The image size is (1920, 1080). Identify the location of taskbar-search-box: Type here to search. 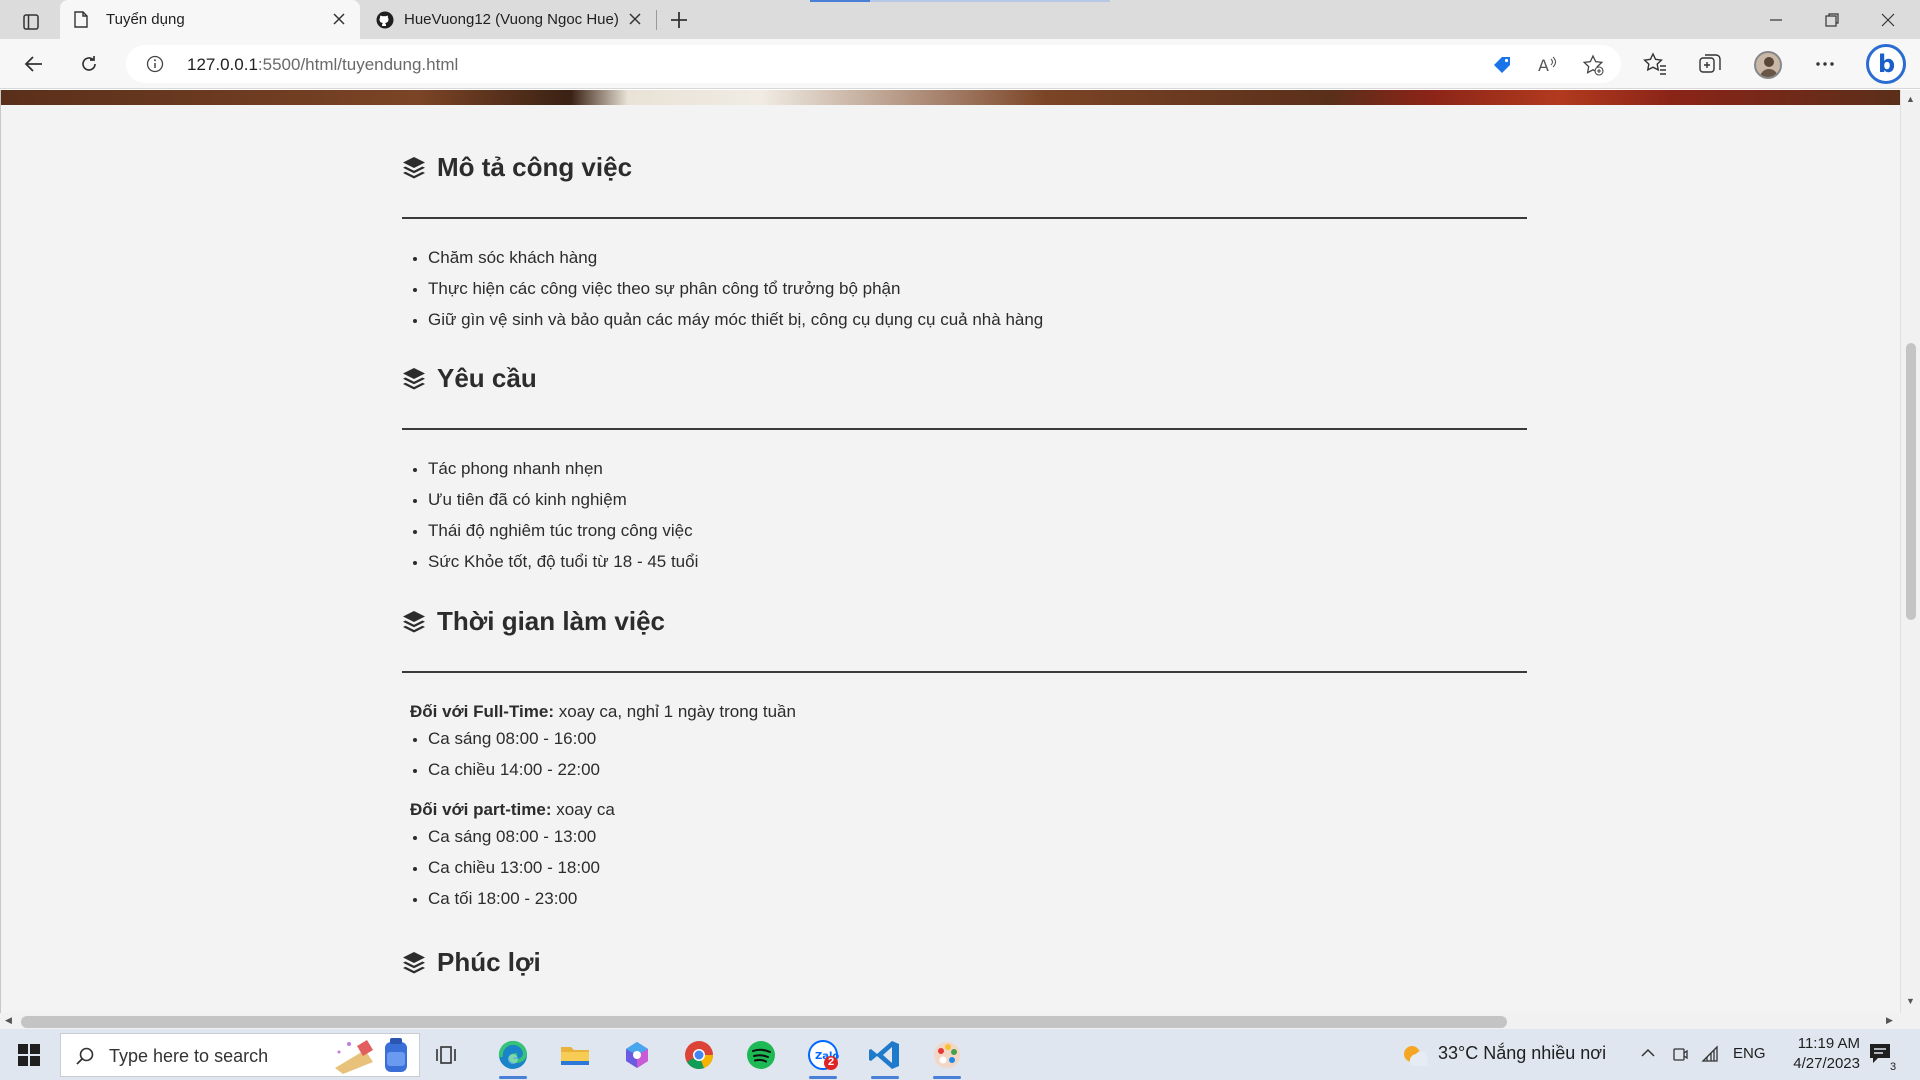
(240, 1055).